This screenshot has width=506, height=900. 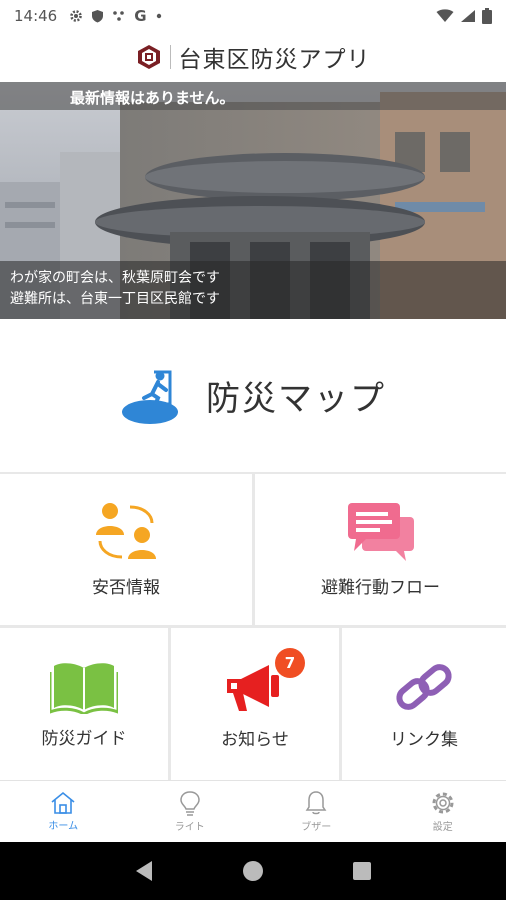 I want to click on home-icon, so click(x=63, y=802).